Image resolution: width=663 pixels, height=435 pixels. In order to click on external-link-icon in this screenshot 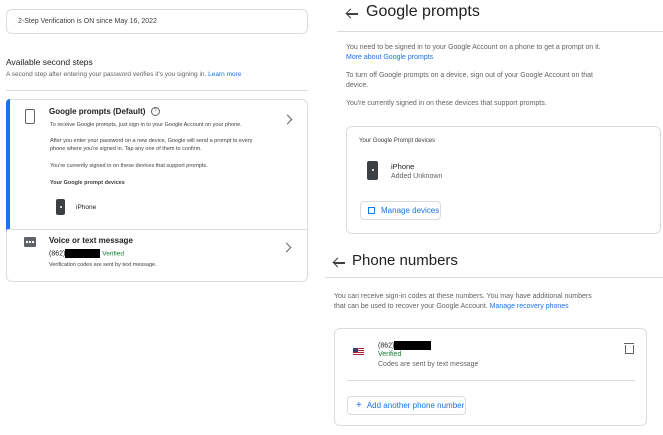, I will do `click(371, 210)`.